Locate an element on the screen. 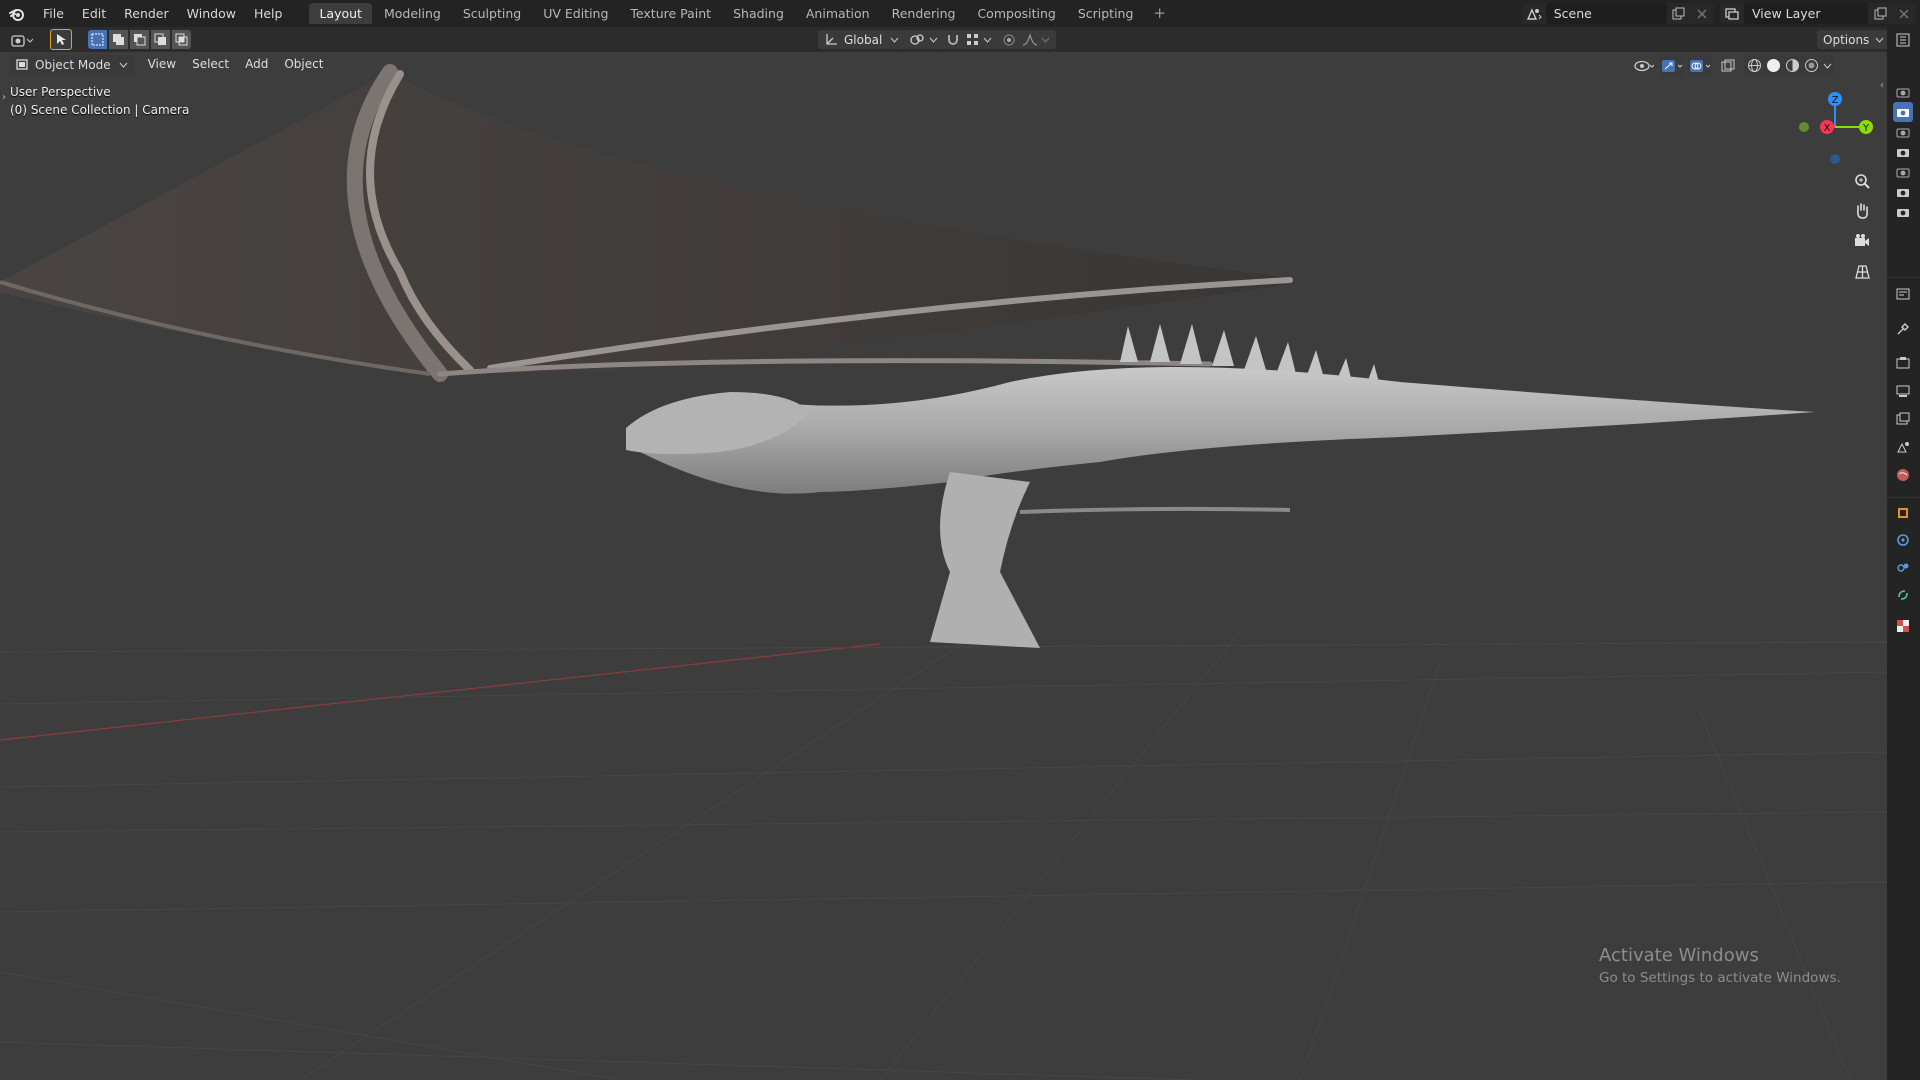 The height and width of the screenshot is (1080, 1920). tab-shading: Shading is located at coordinates (758, 13).